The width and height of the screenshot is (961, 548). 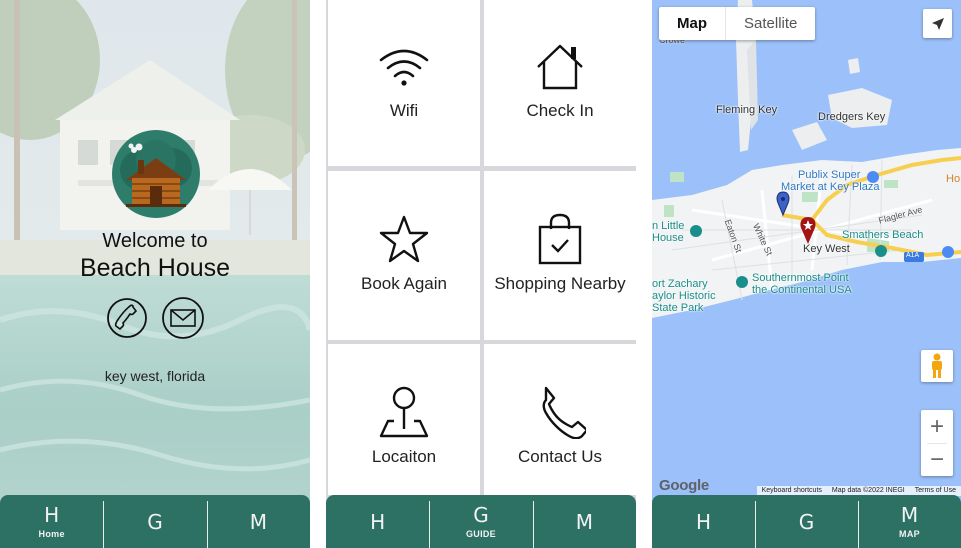 I want to click on zoom-control: + −, so click(x=937, y=443).